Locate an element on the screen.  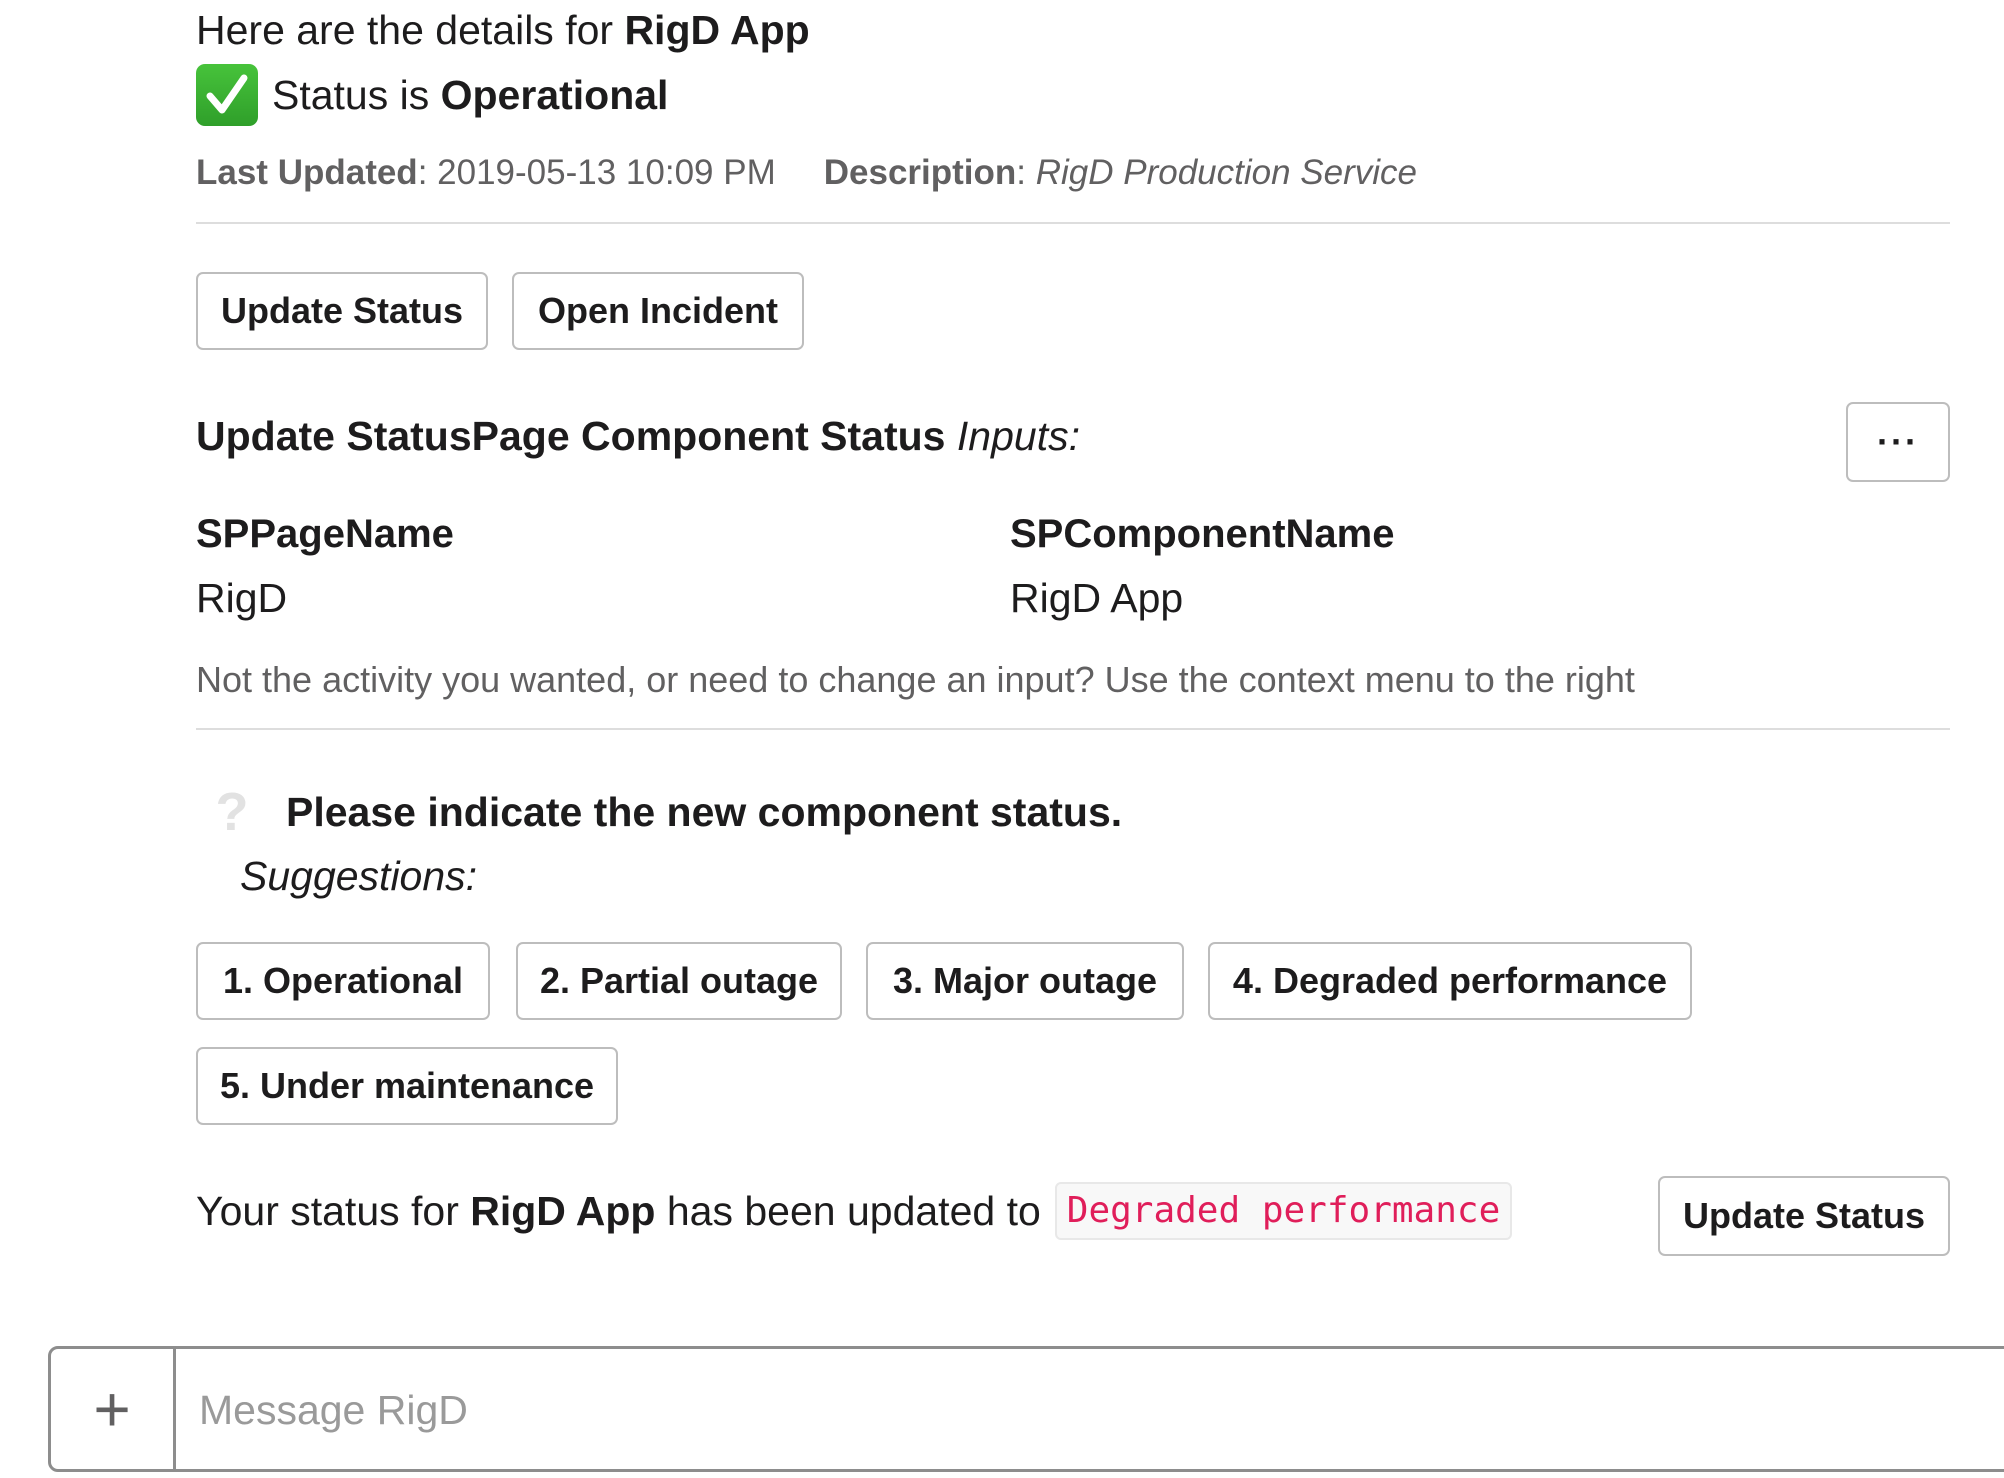
last-updated-value: 2019-05-13 10:09 PM is located at coordinates (606, 172).